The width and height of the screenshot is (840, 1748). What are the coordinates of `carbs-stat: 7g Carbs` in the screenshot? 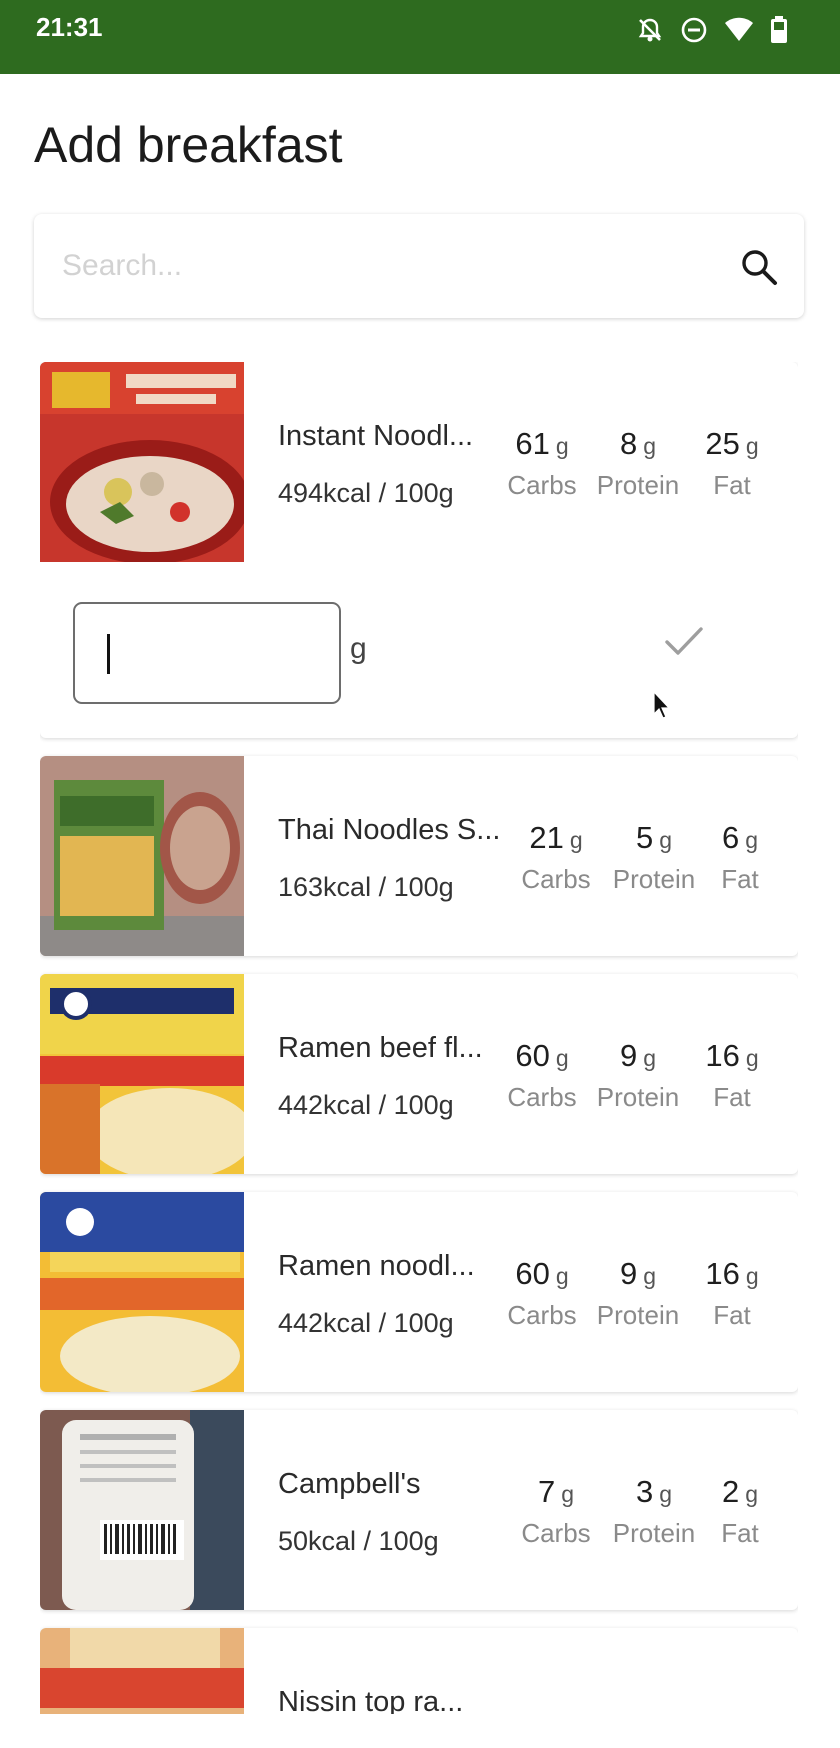 It's located at (556, 1511).